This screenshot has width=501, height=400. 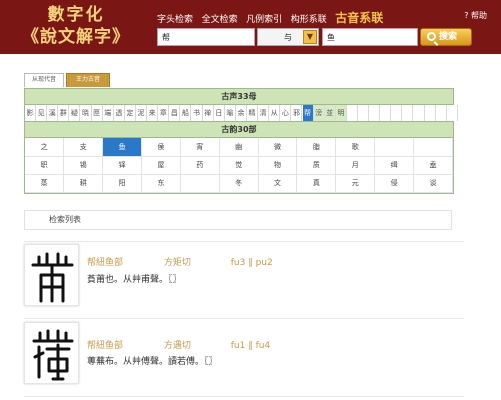 I want to click on sheng-cell: 疑, so click(x=75, y=113).